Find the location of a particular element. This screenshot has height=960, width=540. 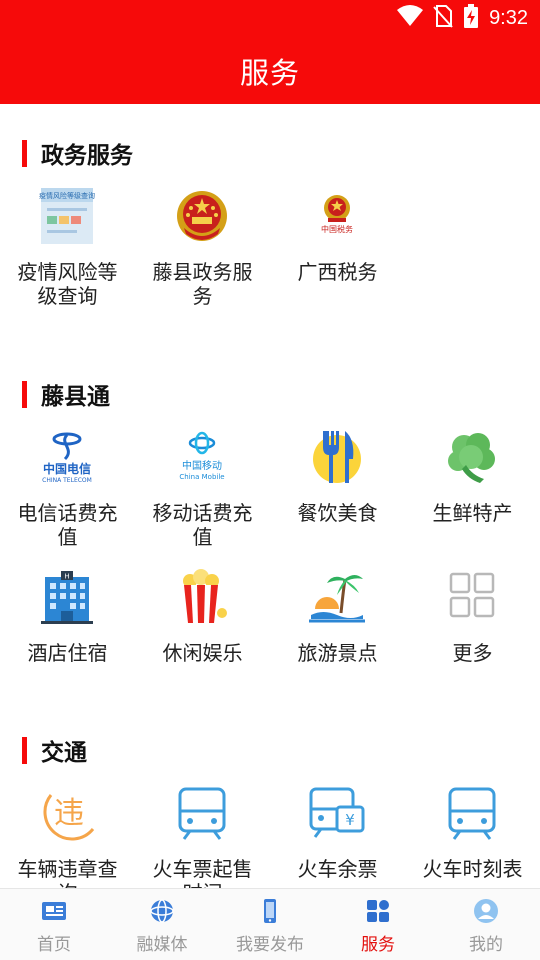

status-icons: 9:32 is located at coordinates (462, 18).